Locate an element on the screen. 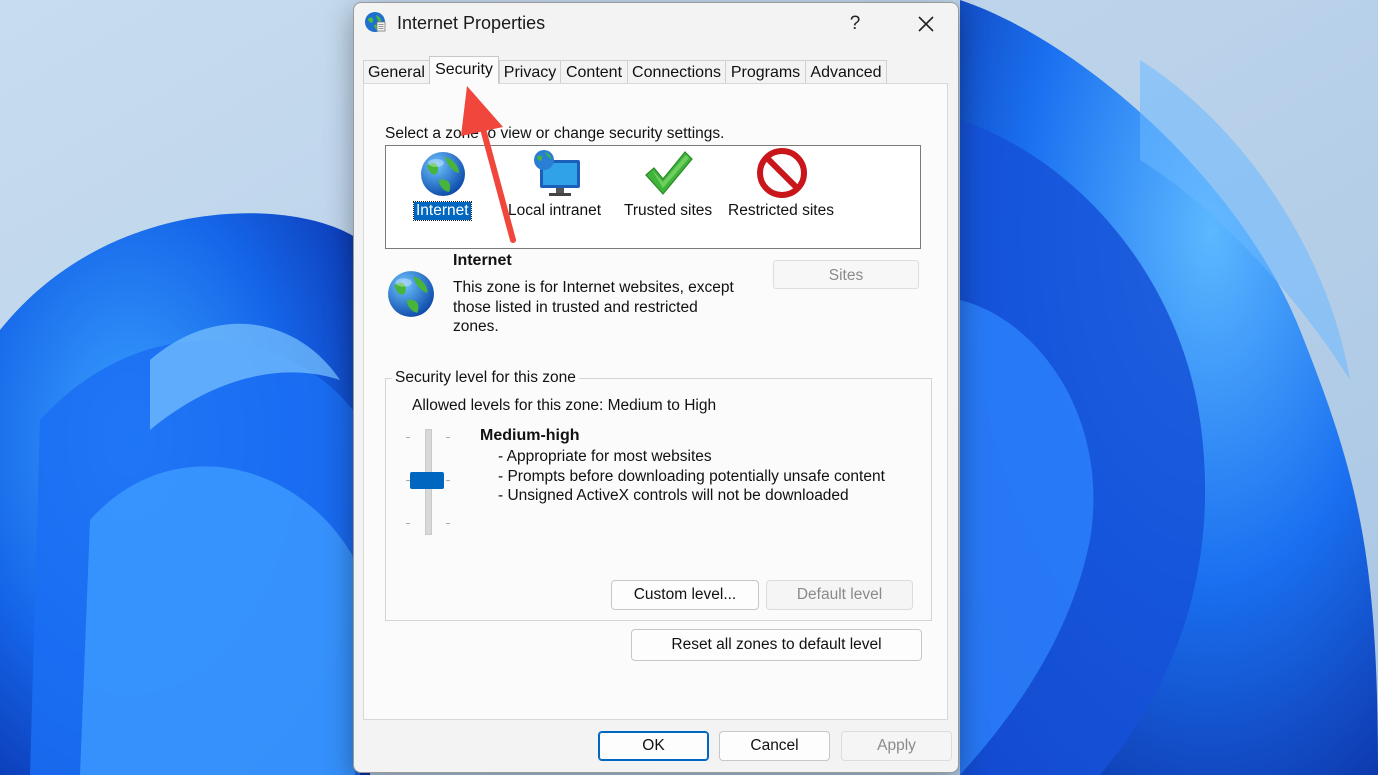  apply-button: Apply is located at coordinates (896, 746).